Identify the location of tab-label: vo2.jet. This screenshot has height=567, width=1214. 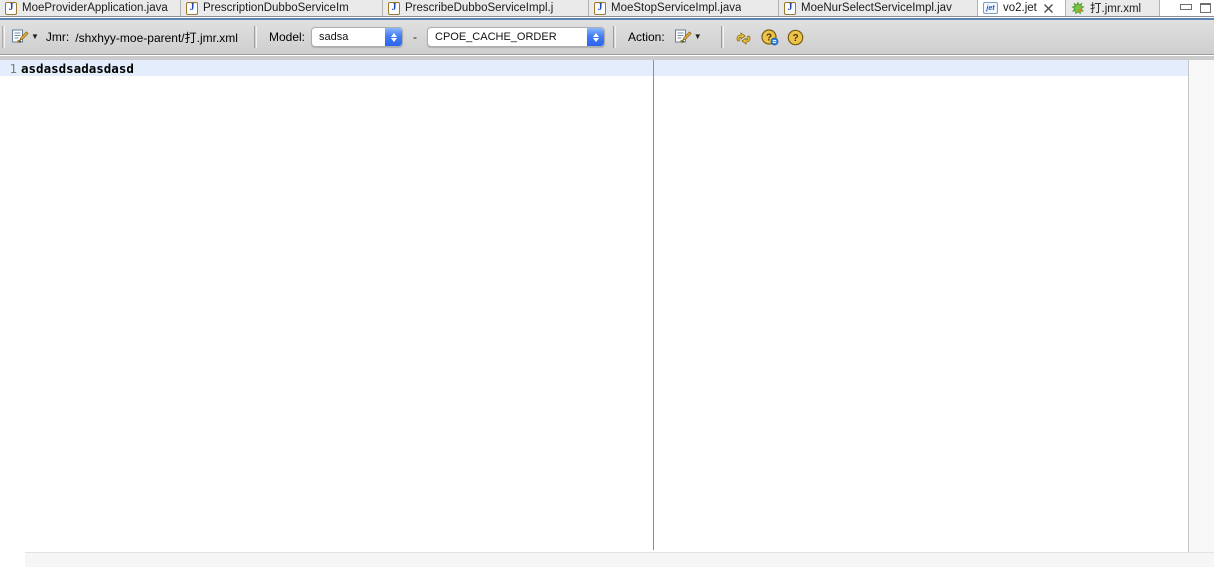
(1020, 8).